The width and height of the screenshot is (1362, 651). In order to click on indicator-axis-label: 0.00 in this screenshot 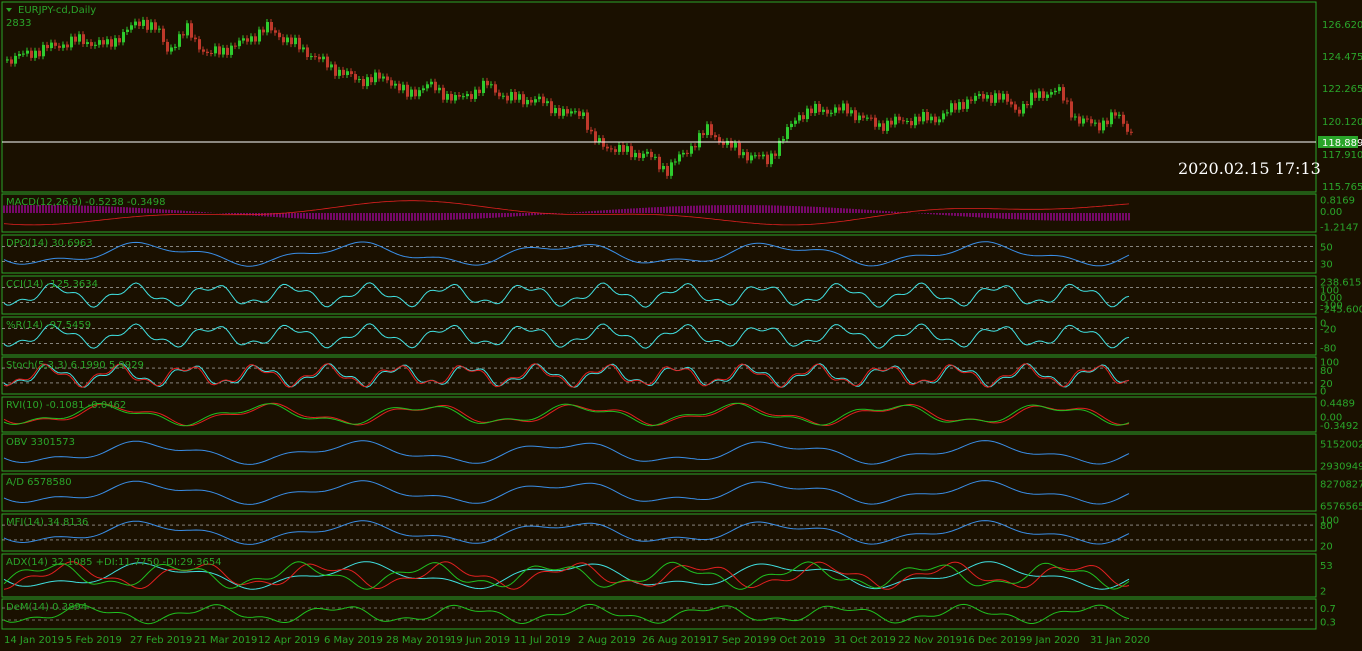, I will do `click(1331, 212)`.